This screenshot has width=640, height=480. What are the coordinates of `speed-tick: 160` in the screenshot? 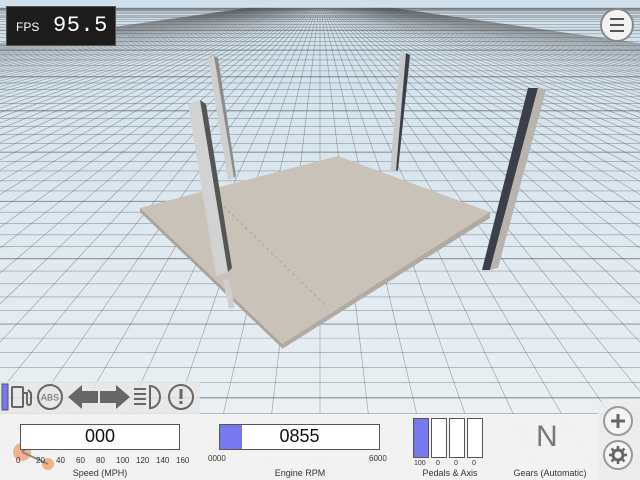 It's located at (183, 460).